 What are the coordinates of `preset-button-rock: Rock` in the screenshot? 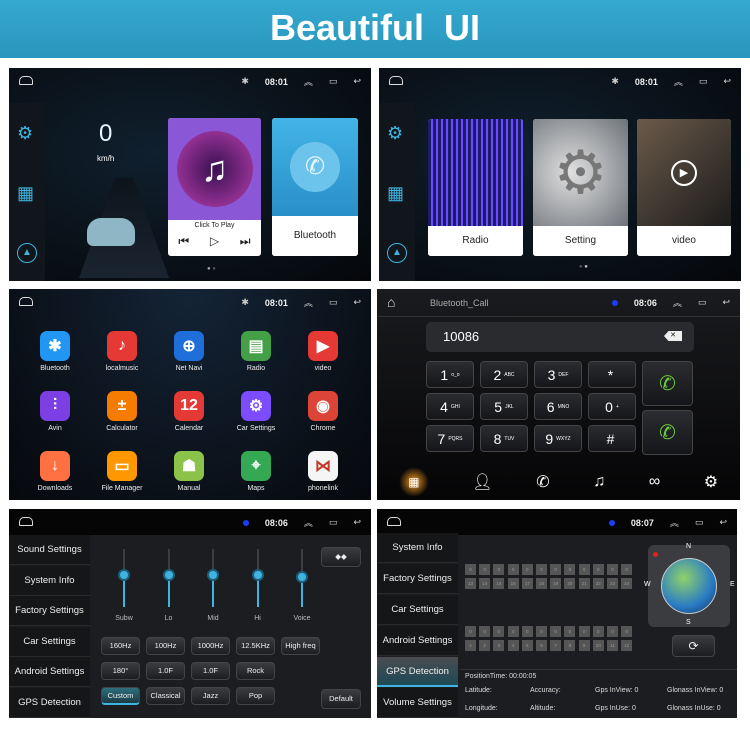 It's located at (255, 671).